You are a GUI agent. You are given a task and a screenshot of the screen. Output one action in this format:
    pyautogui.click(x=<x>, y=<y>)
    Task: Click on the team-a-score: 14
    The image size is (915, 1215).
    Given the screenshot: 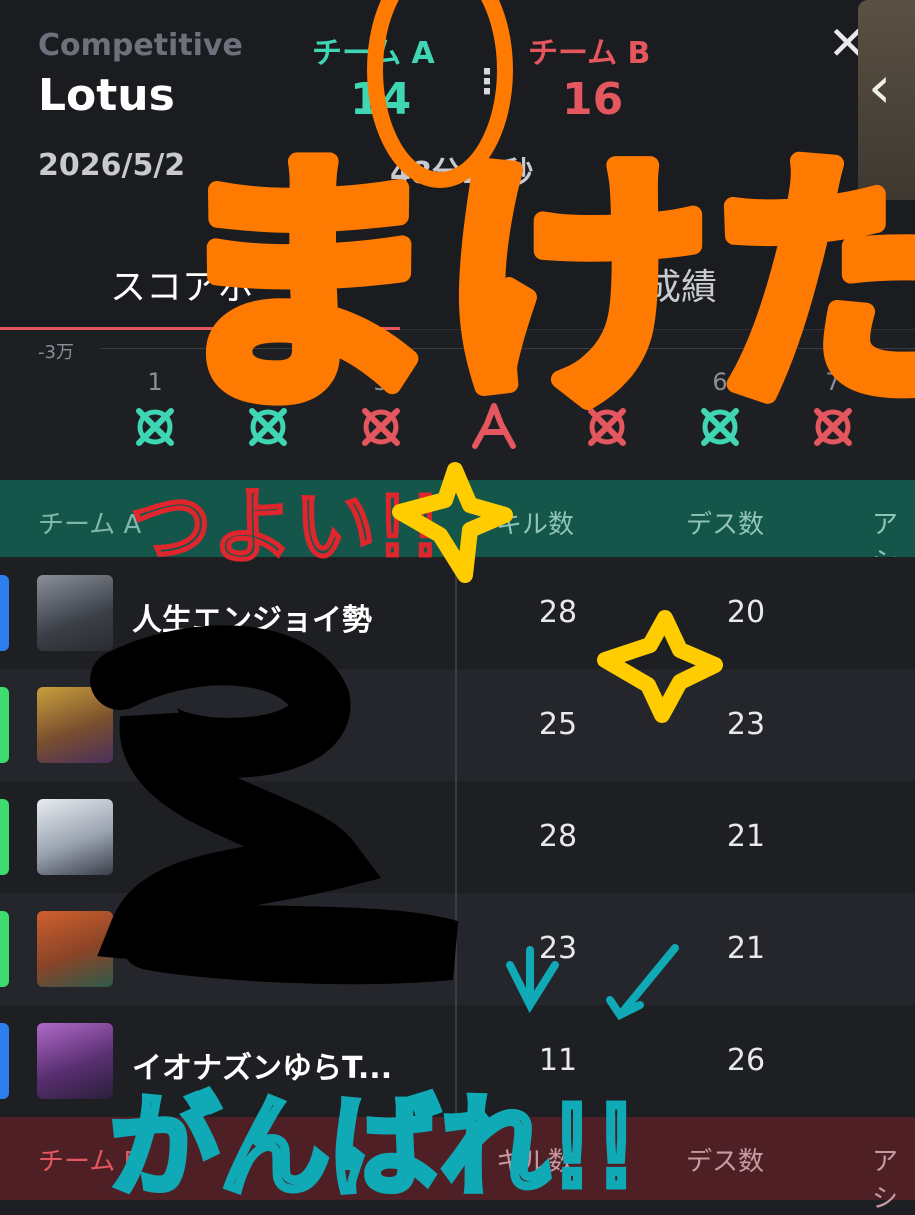 What is the action you would take?
    pyautogui.click(x=381, y=99)
    